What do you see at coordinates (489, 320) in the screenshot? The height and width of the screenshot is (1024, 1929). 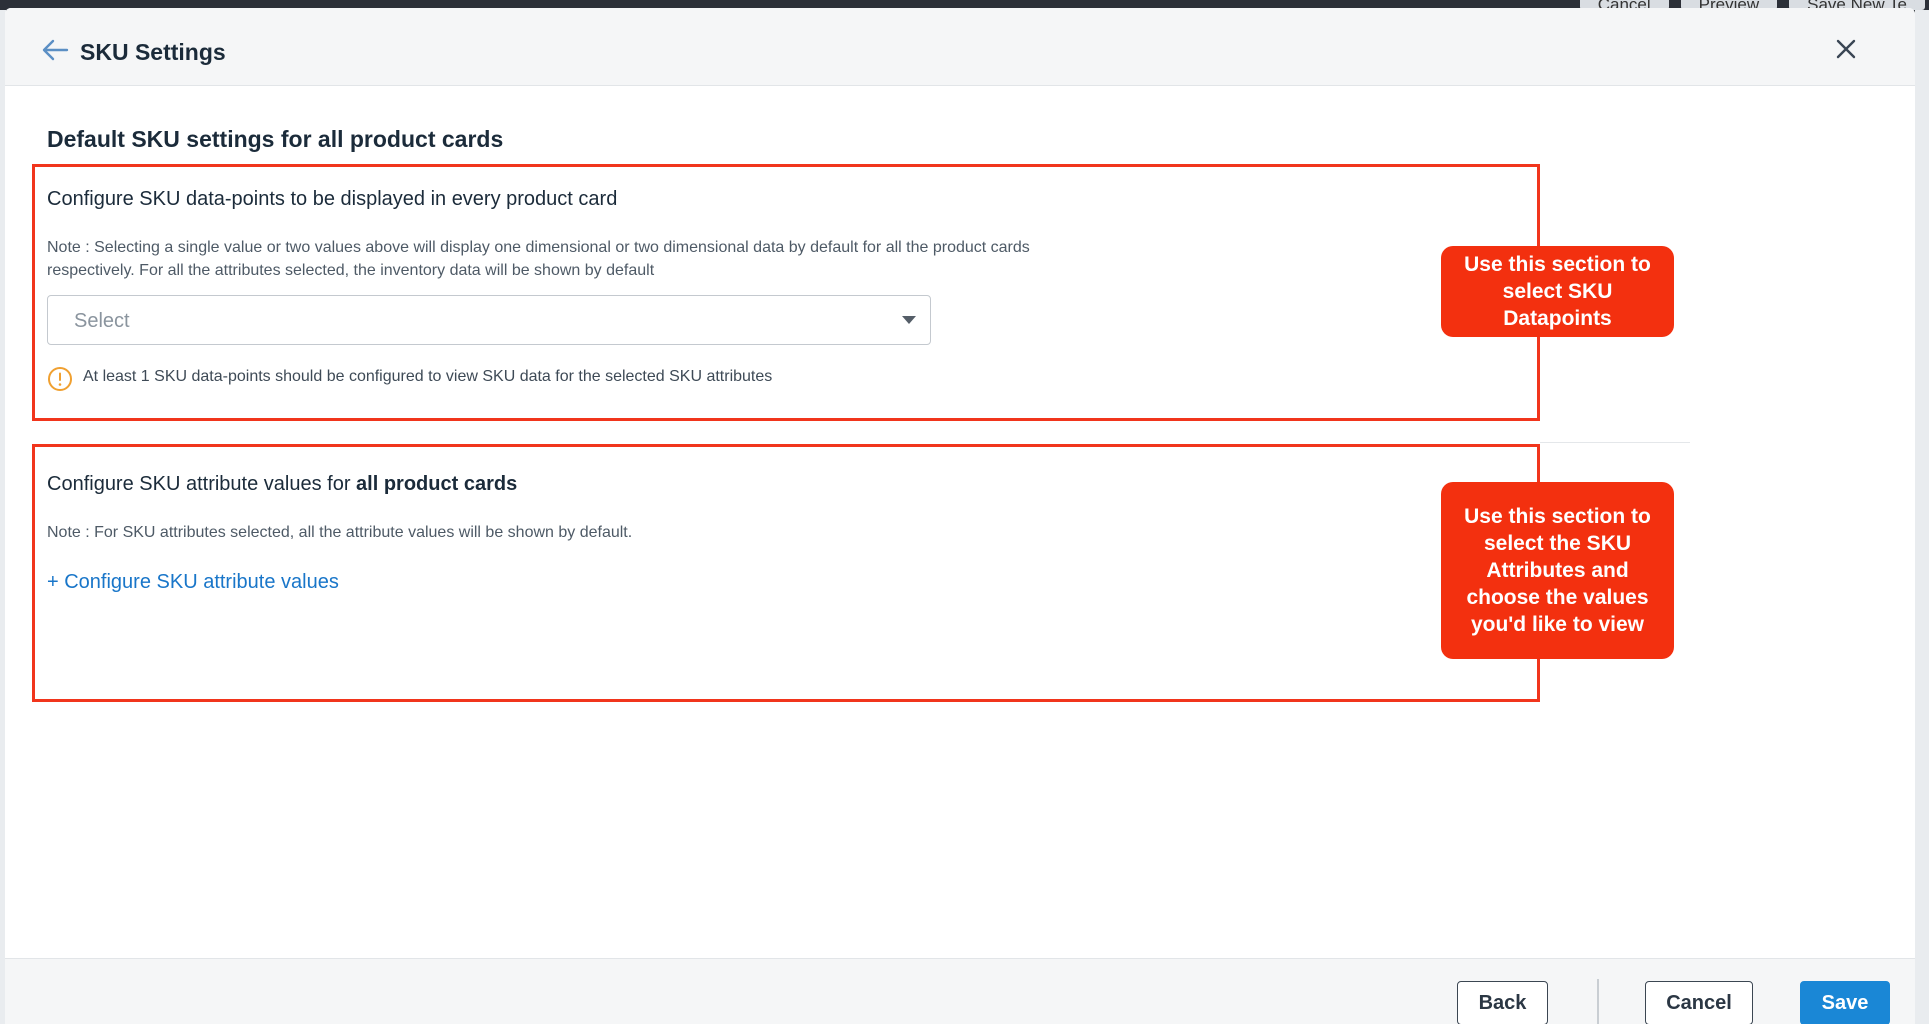 I see `sku-datapoints-select: Select` at bounding box center [489, 320].